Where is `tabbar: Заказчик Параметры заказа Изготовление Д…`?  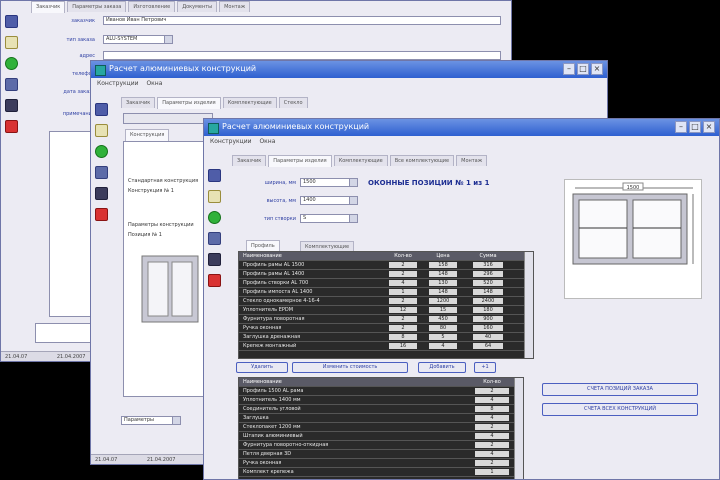
tabbar: Заказчик Параметры заказа Изготовление Д… is located at coordinates (271, 7).